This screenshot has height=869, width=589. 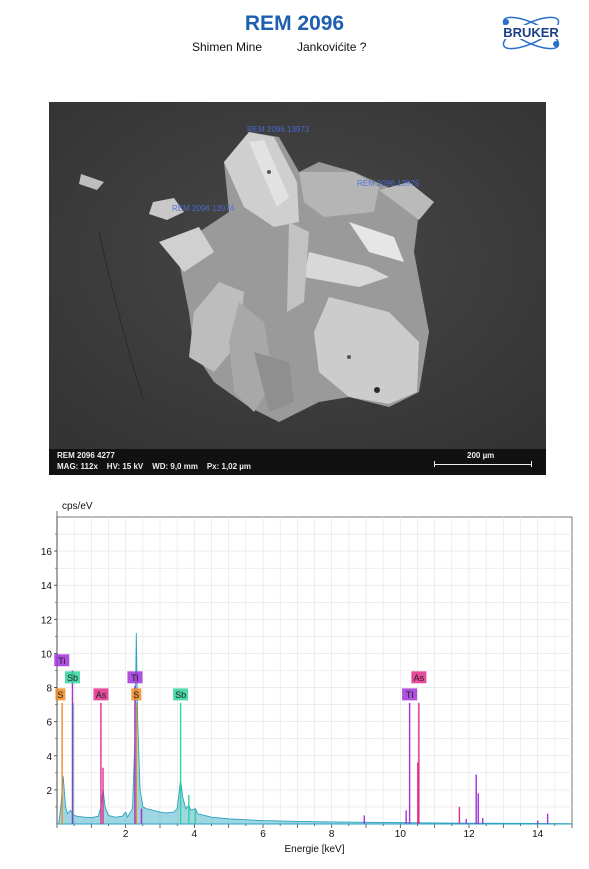 I want to click on y-axis-label: cps/eV, so click(x=77, y=506).